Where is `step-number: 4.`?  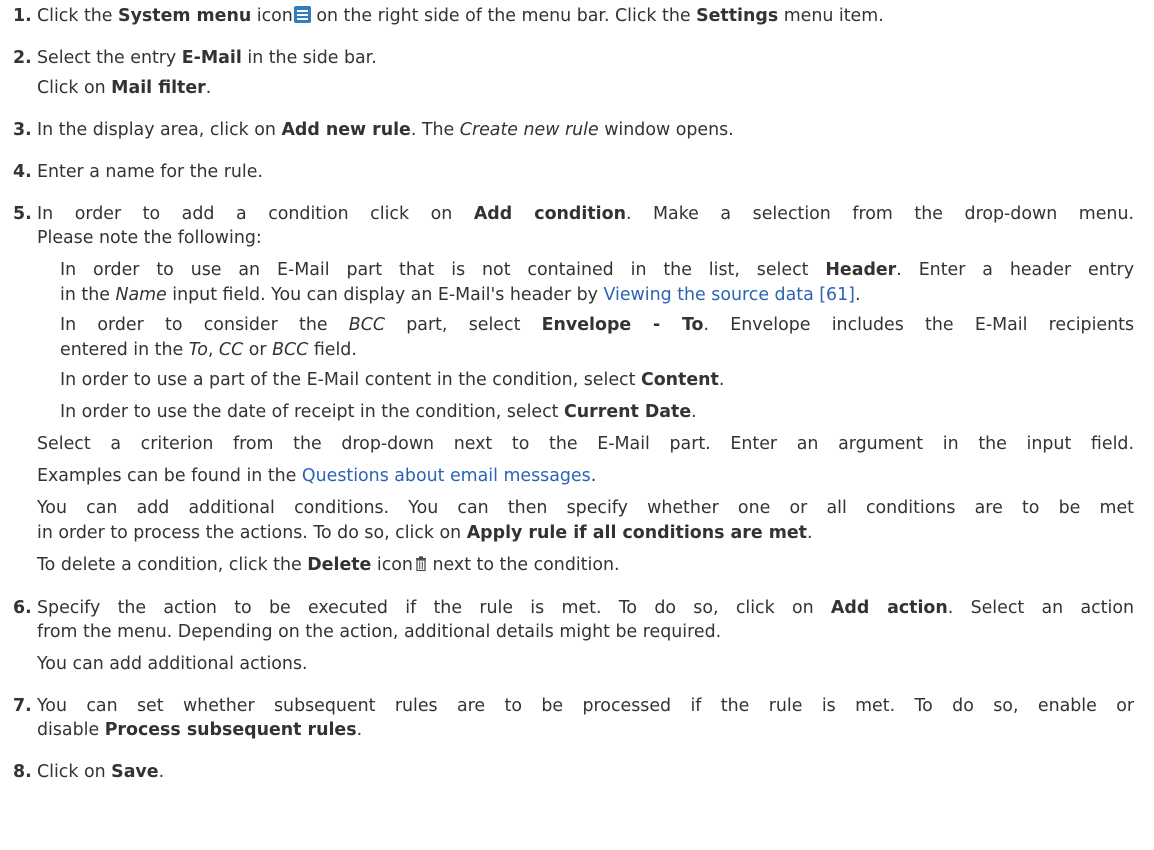
step-number: 4. is located at coordinates (22, 172).